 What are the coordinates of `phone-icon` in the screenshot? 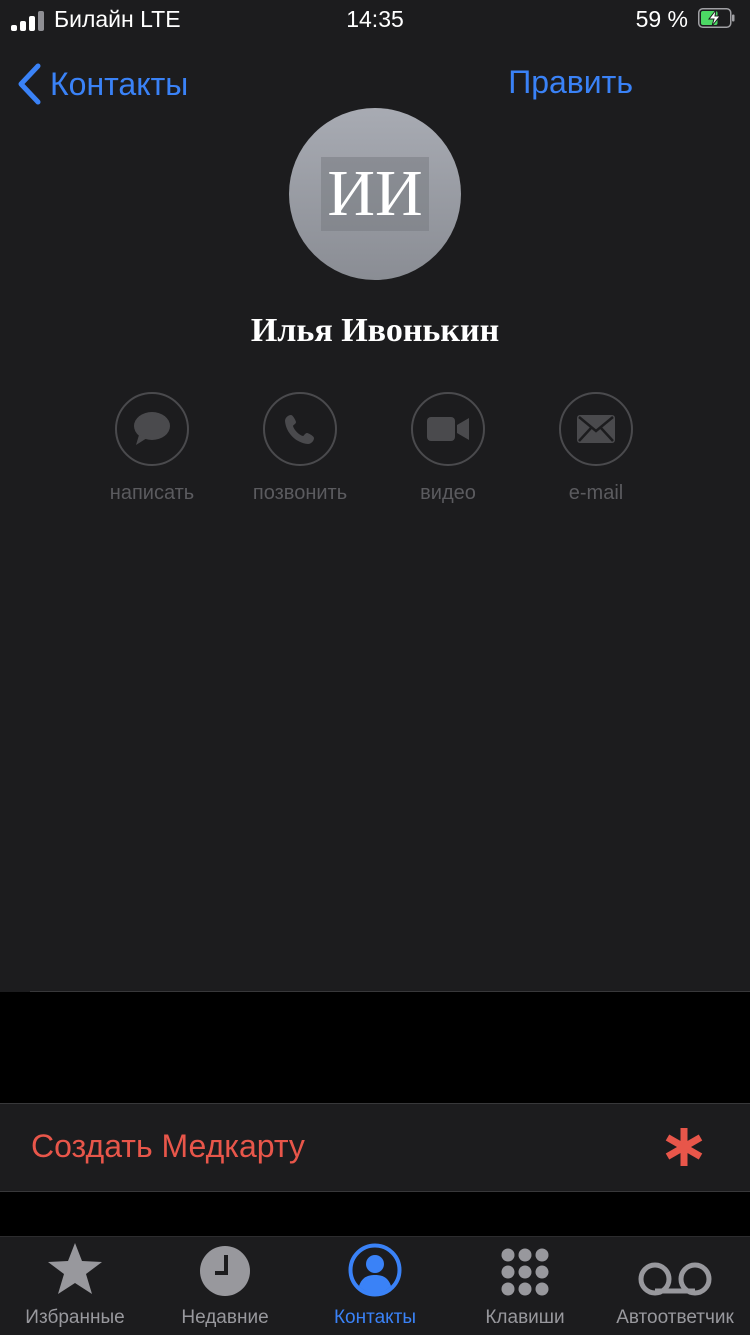 It's located at (299, 429).